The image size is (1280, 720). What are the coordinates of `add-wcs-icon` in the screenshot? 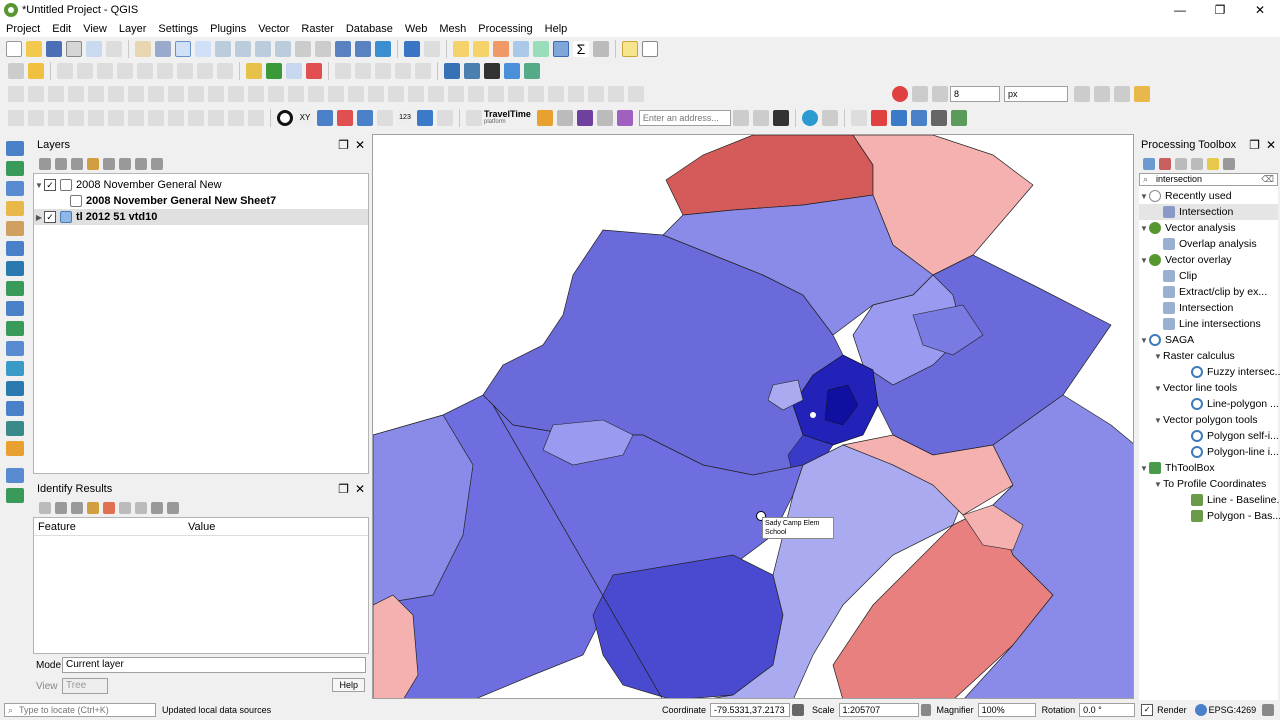 It's located at (15, 308).